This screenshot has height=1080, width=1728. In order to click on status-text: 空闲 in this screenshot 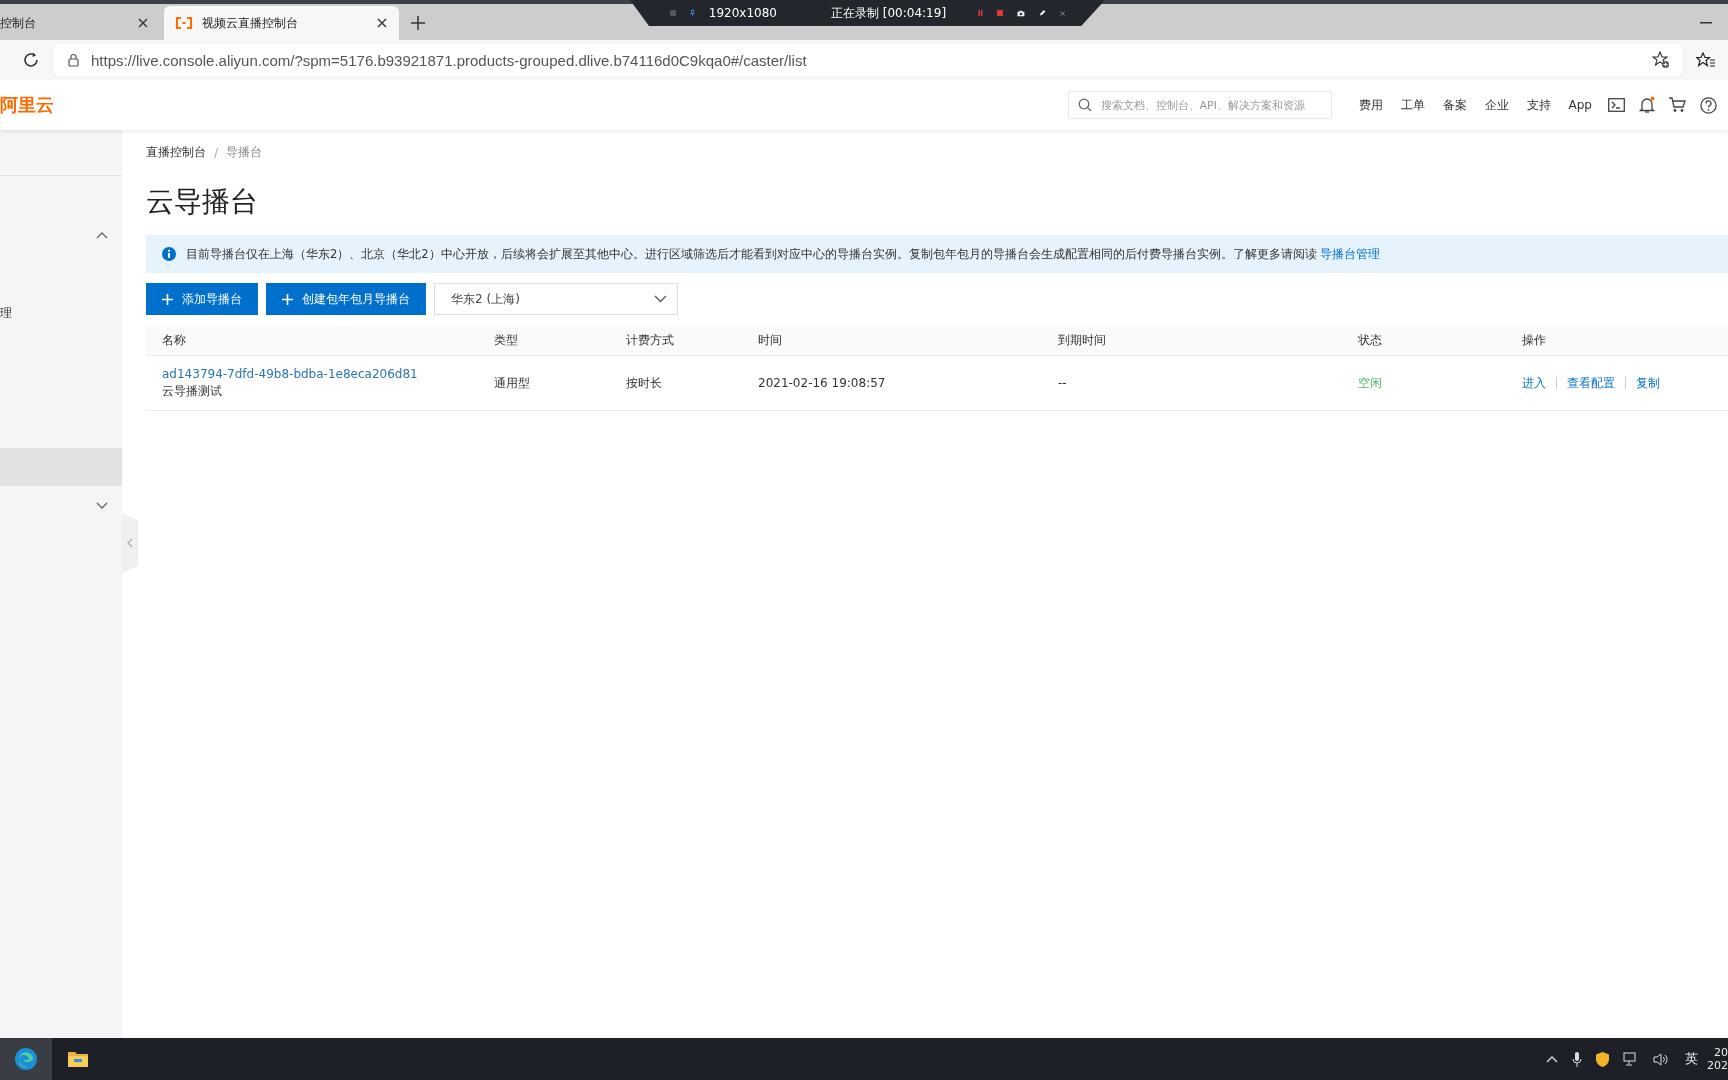, I will do `click(1424, 383)`.